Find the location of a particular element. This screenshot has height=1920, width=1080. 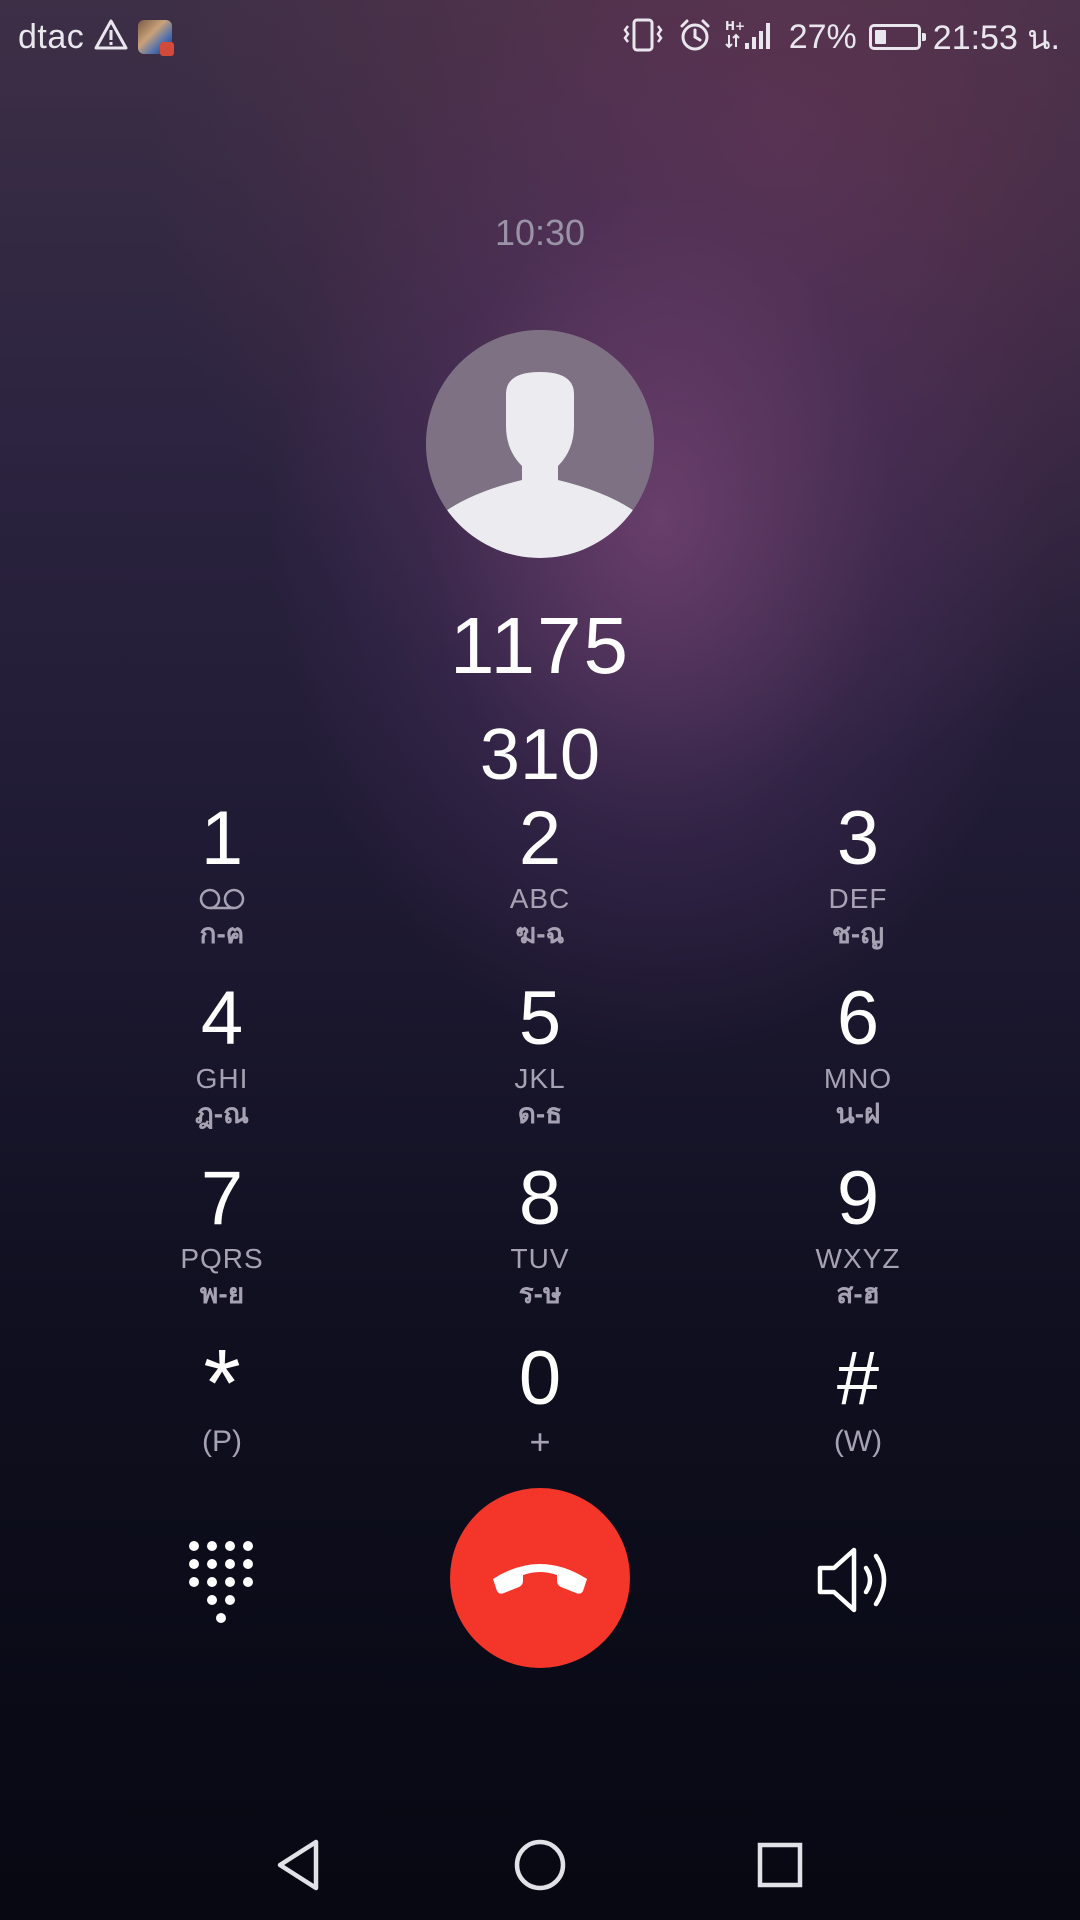

key-letters: ABC is located at coordinates (540, 898).